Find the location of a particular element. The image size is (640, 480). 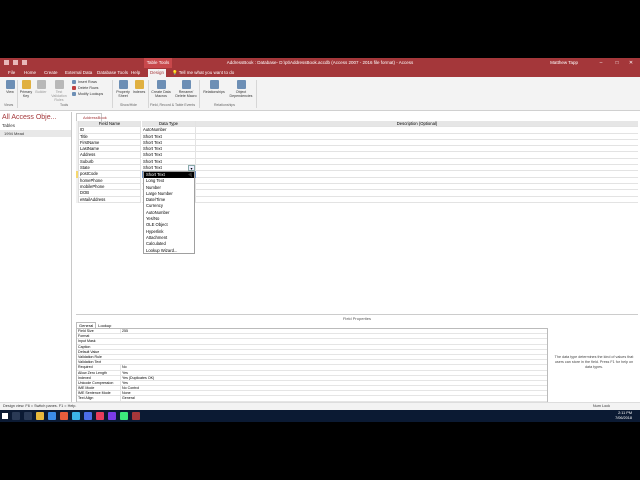

object-dependencies-button: Object Dependencies is located at coordinates (241, 89).